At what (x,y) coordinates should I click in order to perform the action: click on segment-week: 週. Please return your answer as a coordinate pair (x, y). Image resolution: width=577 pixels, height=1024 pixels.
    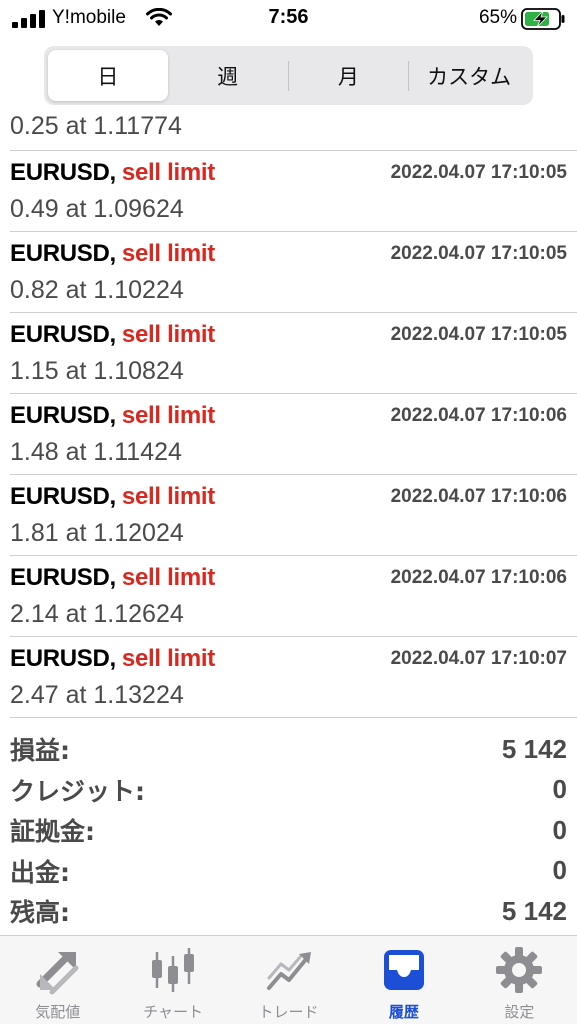
    Looking at the image, I should click on (228, 75).